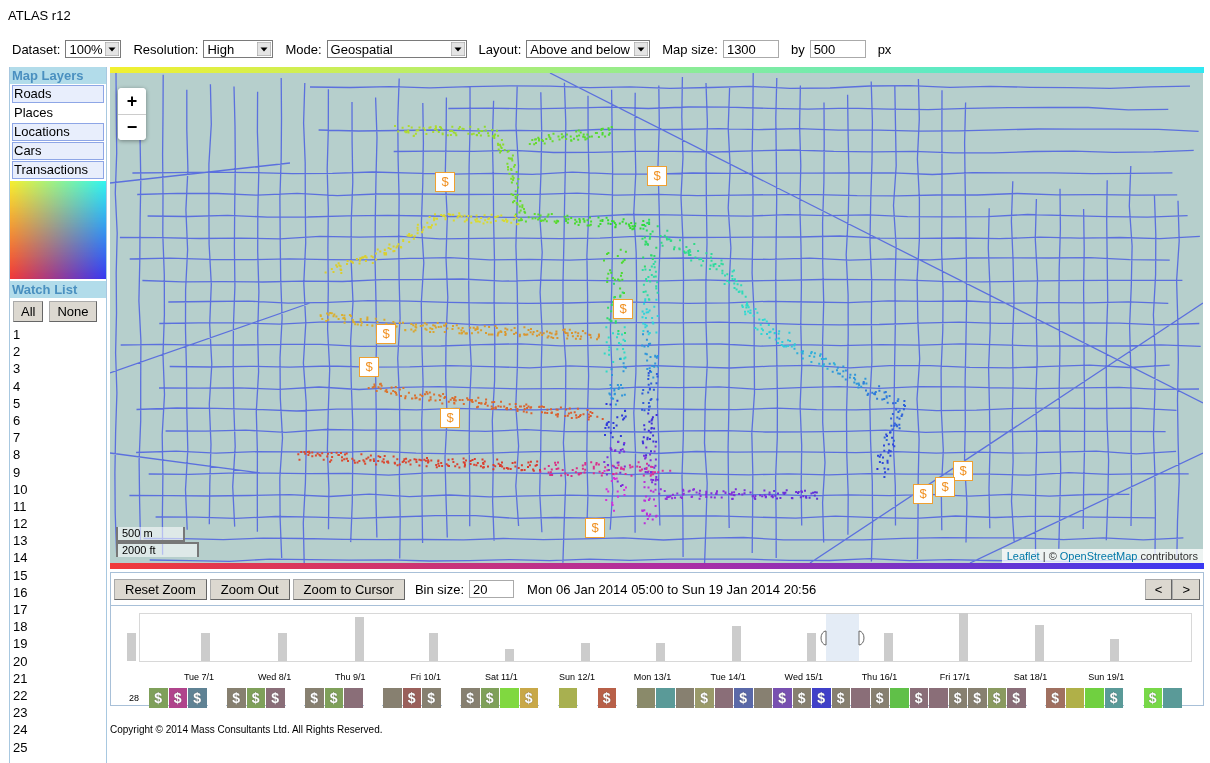 This screenshot has height=763, width=1210. Describe the element at coordinates (955, 677) in the screenshot. I see `day-label: Fri 17/1` at that location.